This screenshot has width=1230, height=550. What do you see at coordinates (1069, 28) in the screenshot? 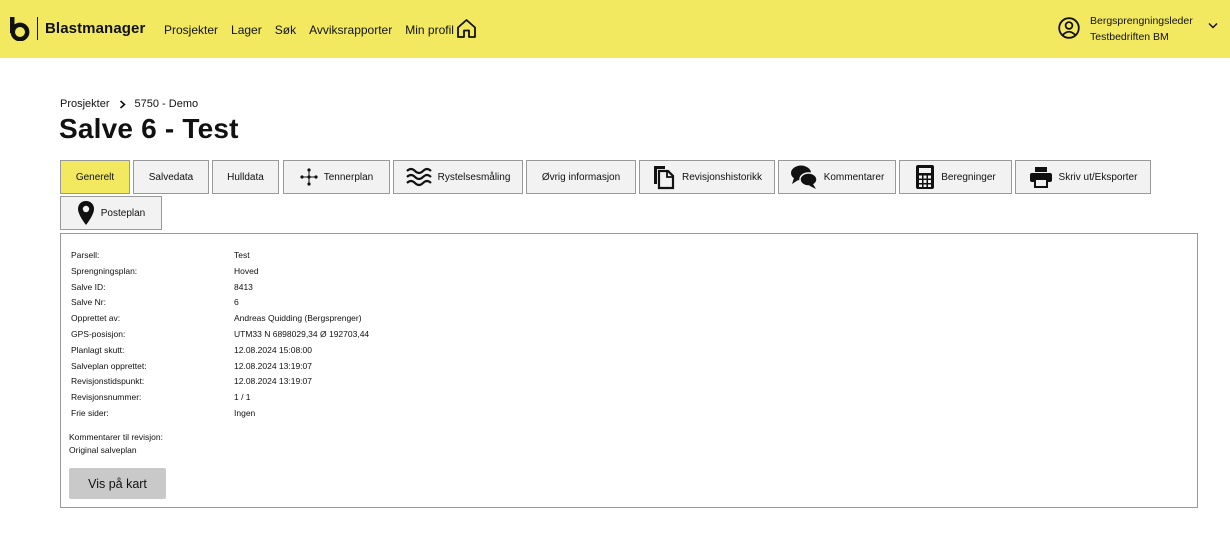
I see `user-circle-icon` at bounding box center [1069, 28].